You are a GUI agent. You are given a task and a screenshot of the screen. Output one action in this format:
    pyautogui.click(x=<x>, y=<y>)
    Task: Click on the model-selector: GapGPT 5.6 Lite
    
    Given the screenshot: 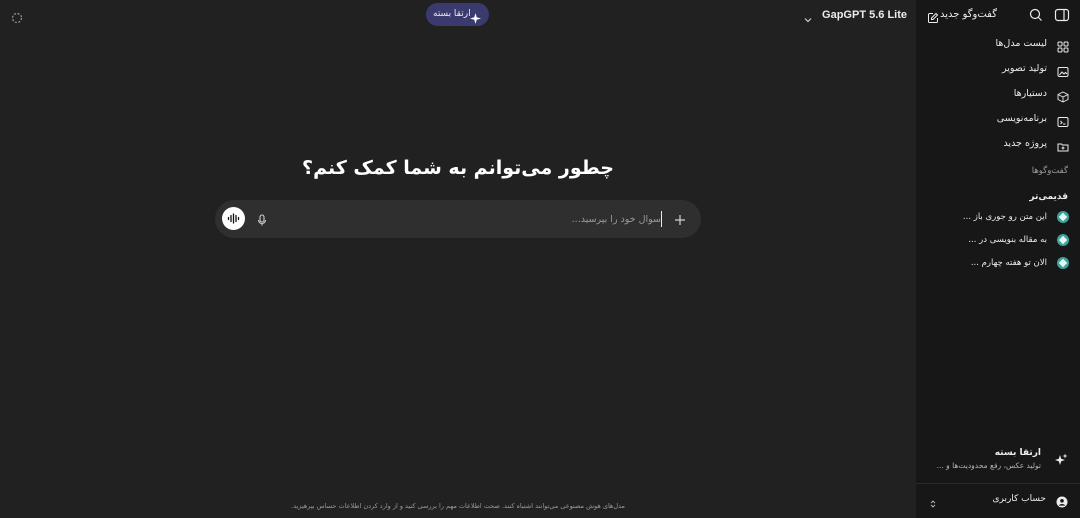 What is the action you would take?
    pyautogui.click(x=855, y=15)
    